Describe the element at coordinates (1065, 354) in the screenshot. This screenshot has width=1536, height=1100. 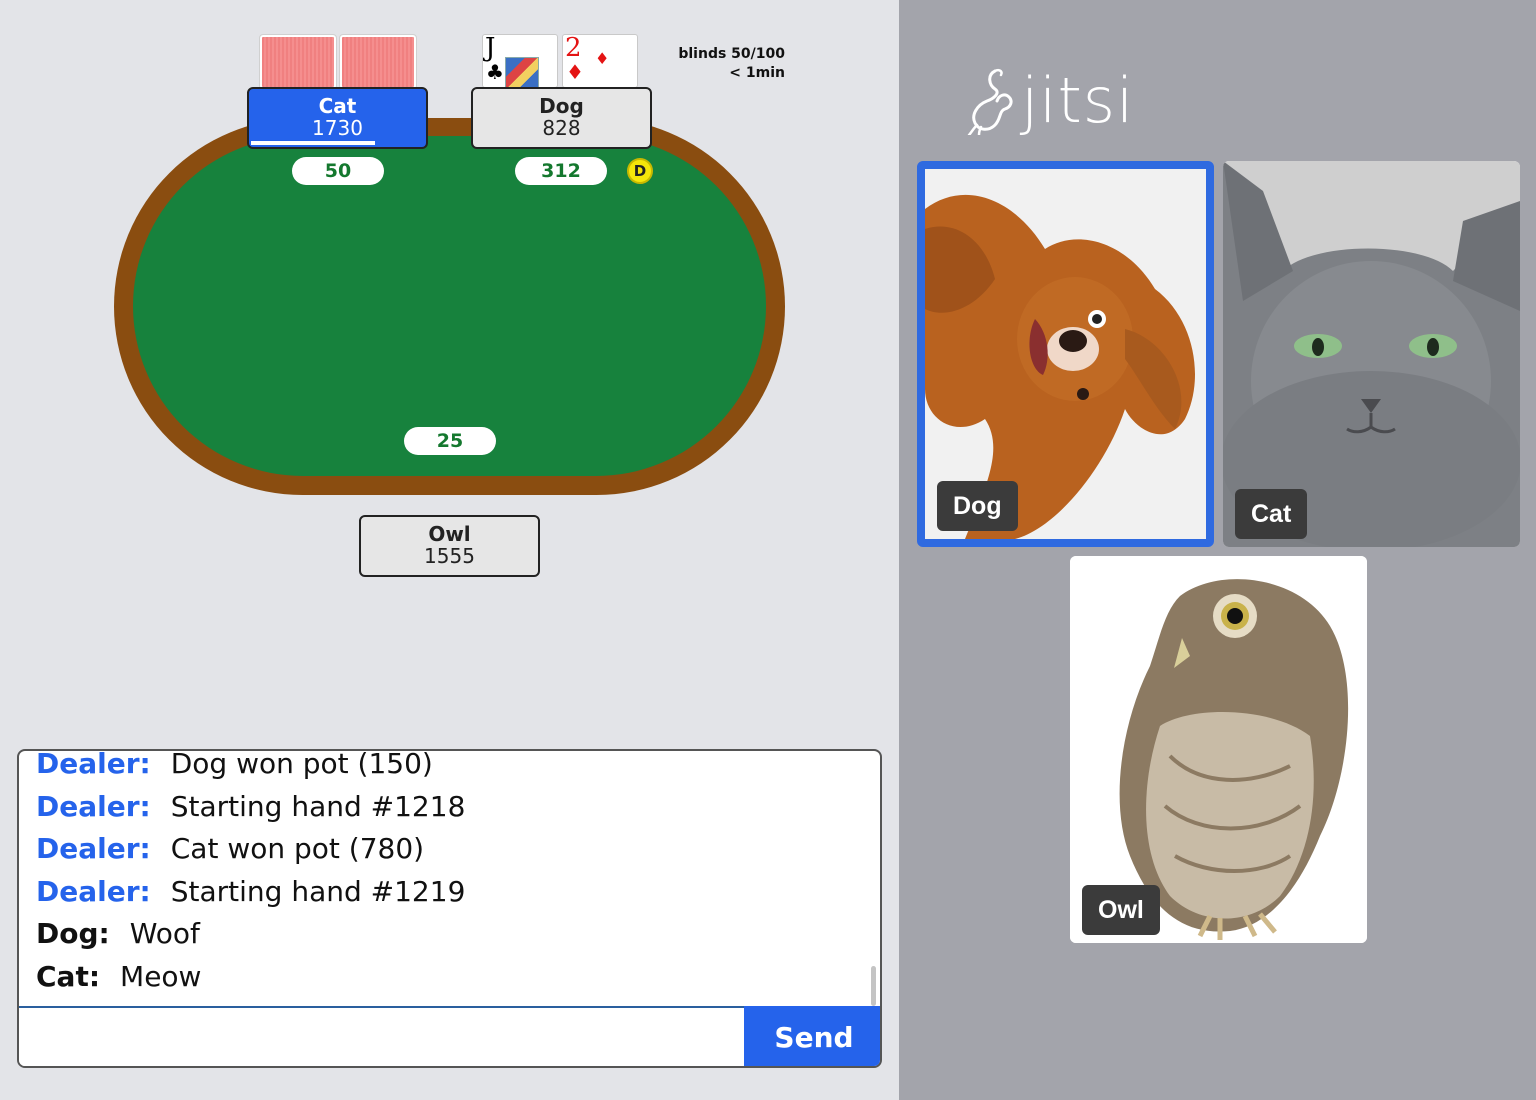
I see `video-tile-dog: Dog` at that location.